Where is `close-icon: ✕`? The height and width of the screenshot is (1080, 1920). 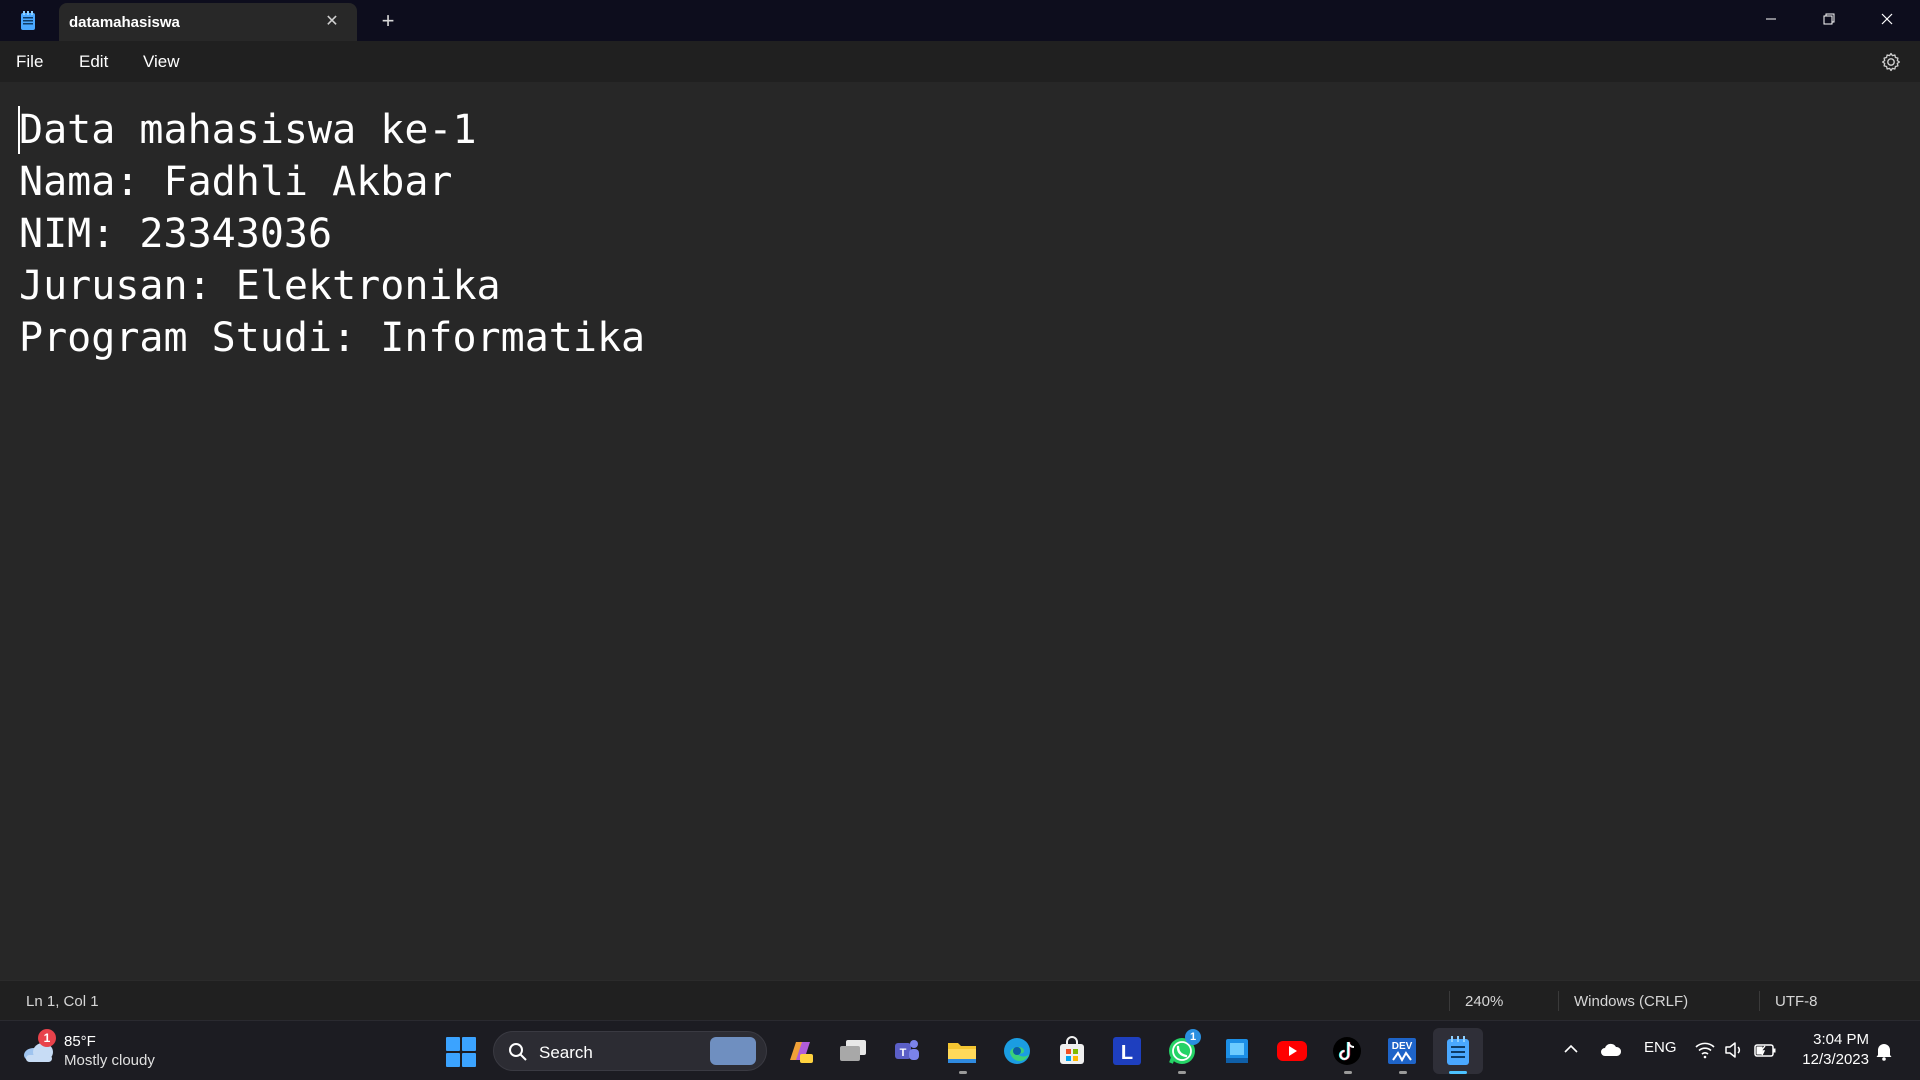 close-icon: ✕ is located at coordinates (332, 22).